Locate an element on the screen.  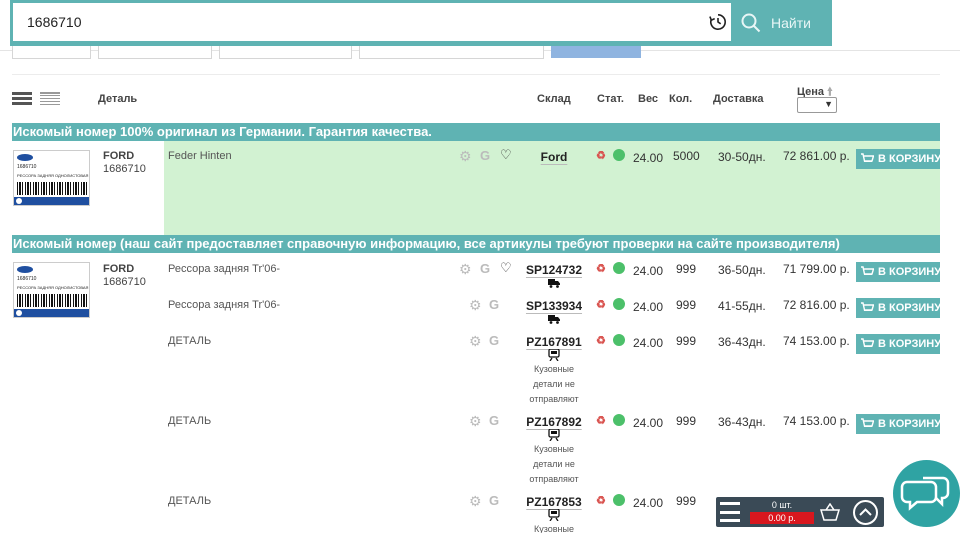
warehouse-link: PZ167853 is located at coordinates (554, 502).